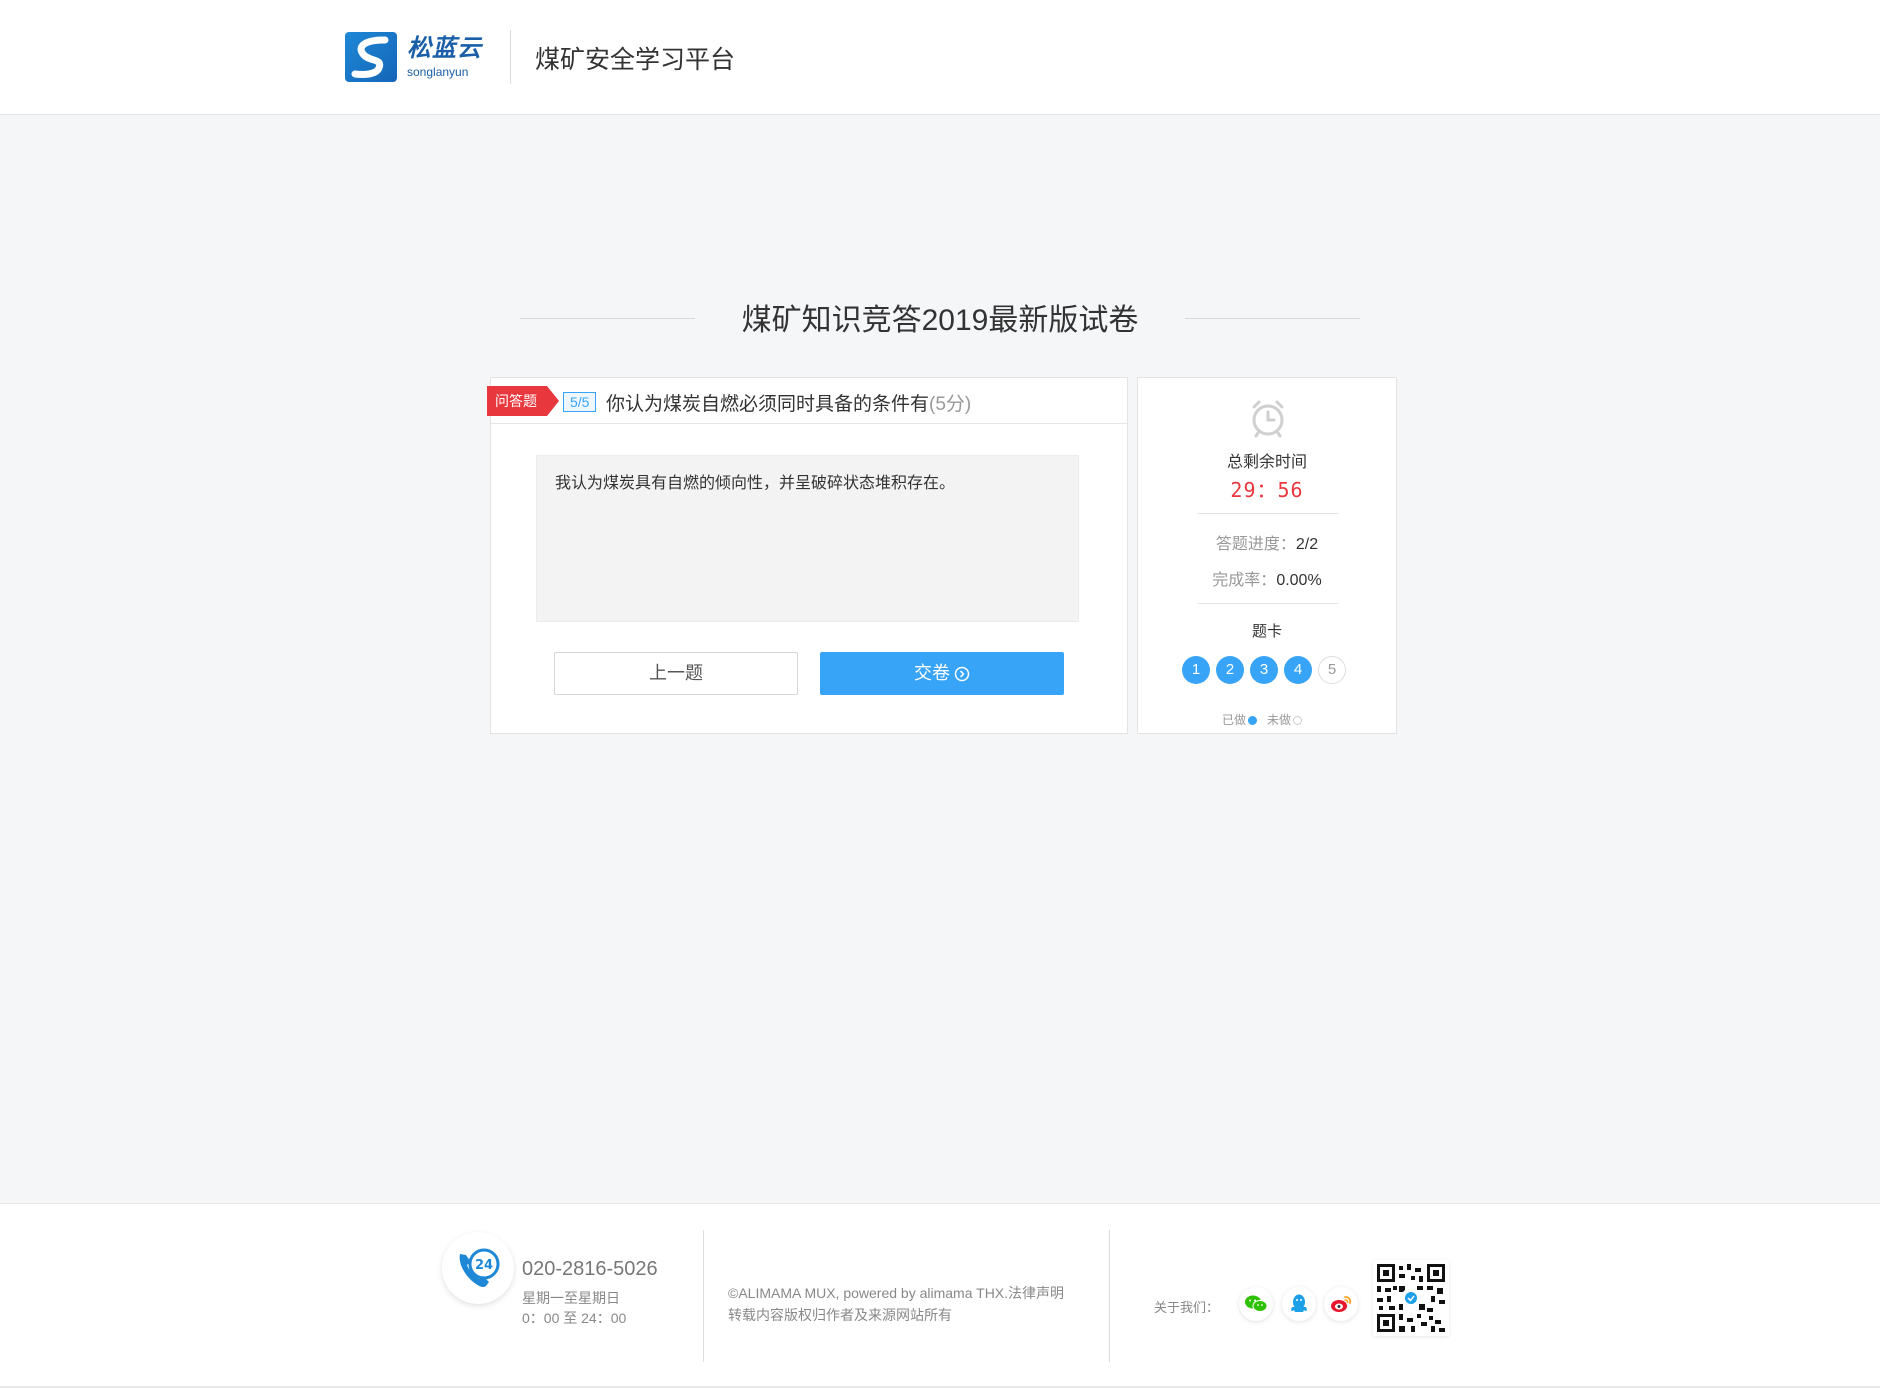 This screenshot has width=1880, height=1388. What do you see at coordinates (1298, 670) in the screenshot?
I see `question-number-4: 4` at bounding box center [1298, 670].